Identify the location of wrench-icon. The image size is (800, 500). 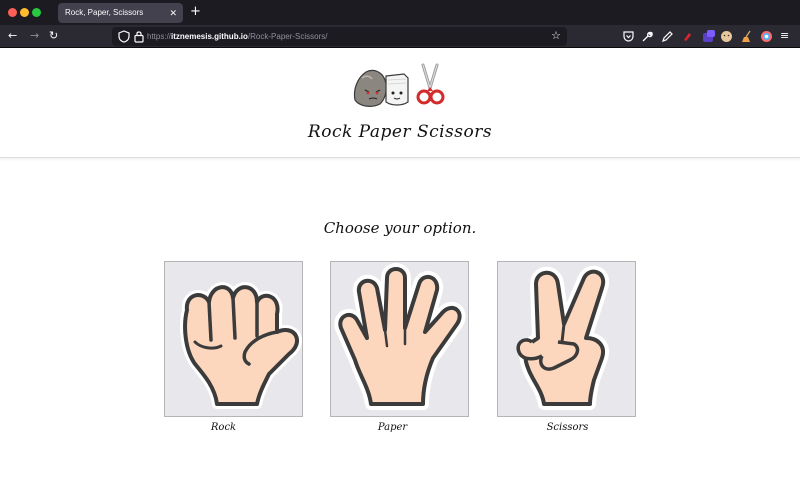
(647, 36).